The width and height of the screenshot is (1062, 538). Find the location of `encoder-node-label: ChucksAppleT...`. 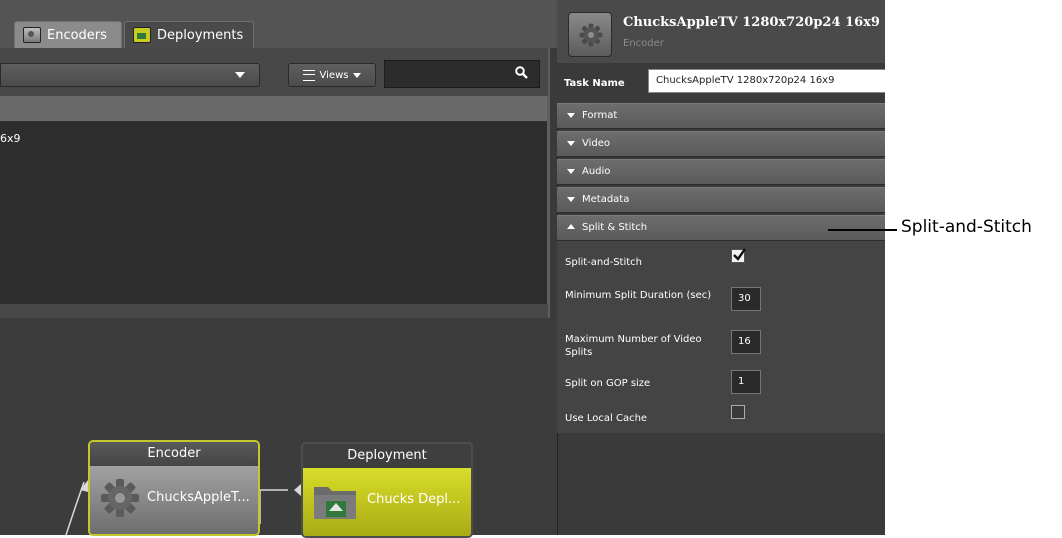

encoder-node-label: ChucksAppleT... is located at coordinates (198, 497).